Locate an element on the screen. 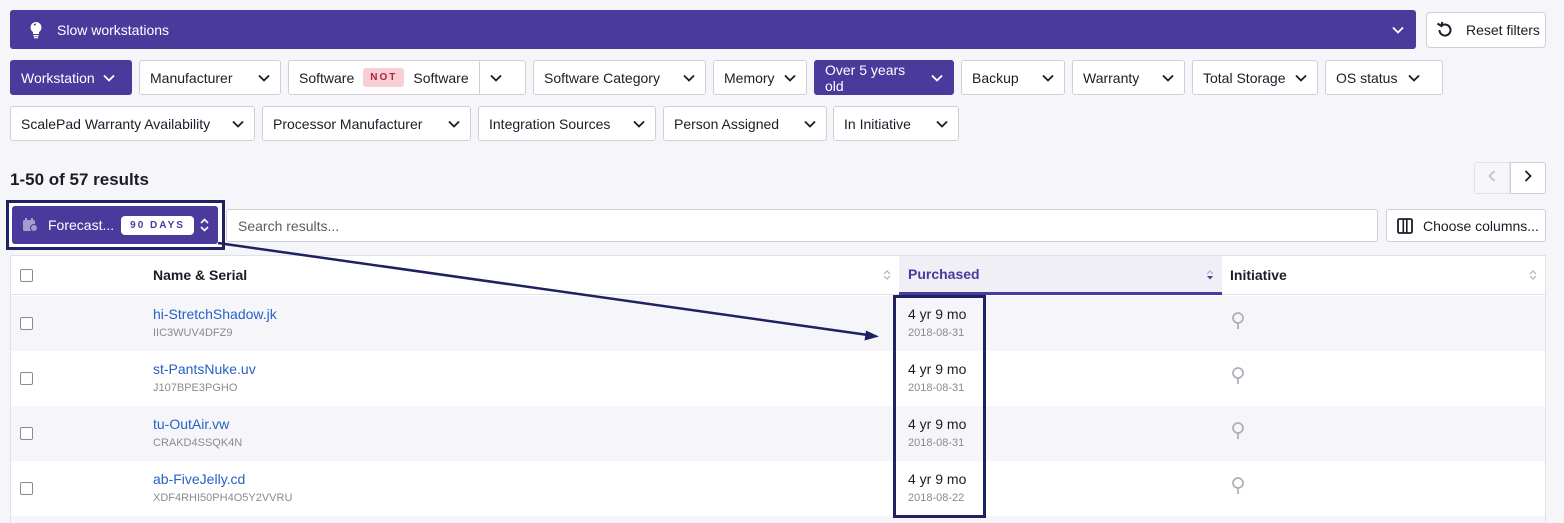  select-all-checkbox is located at coordinates (26, 275).